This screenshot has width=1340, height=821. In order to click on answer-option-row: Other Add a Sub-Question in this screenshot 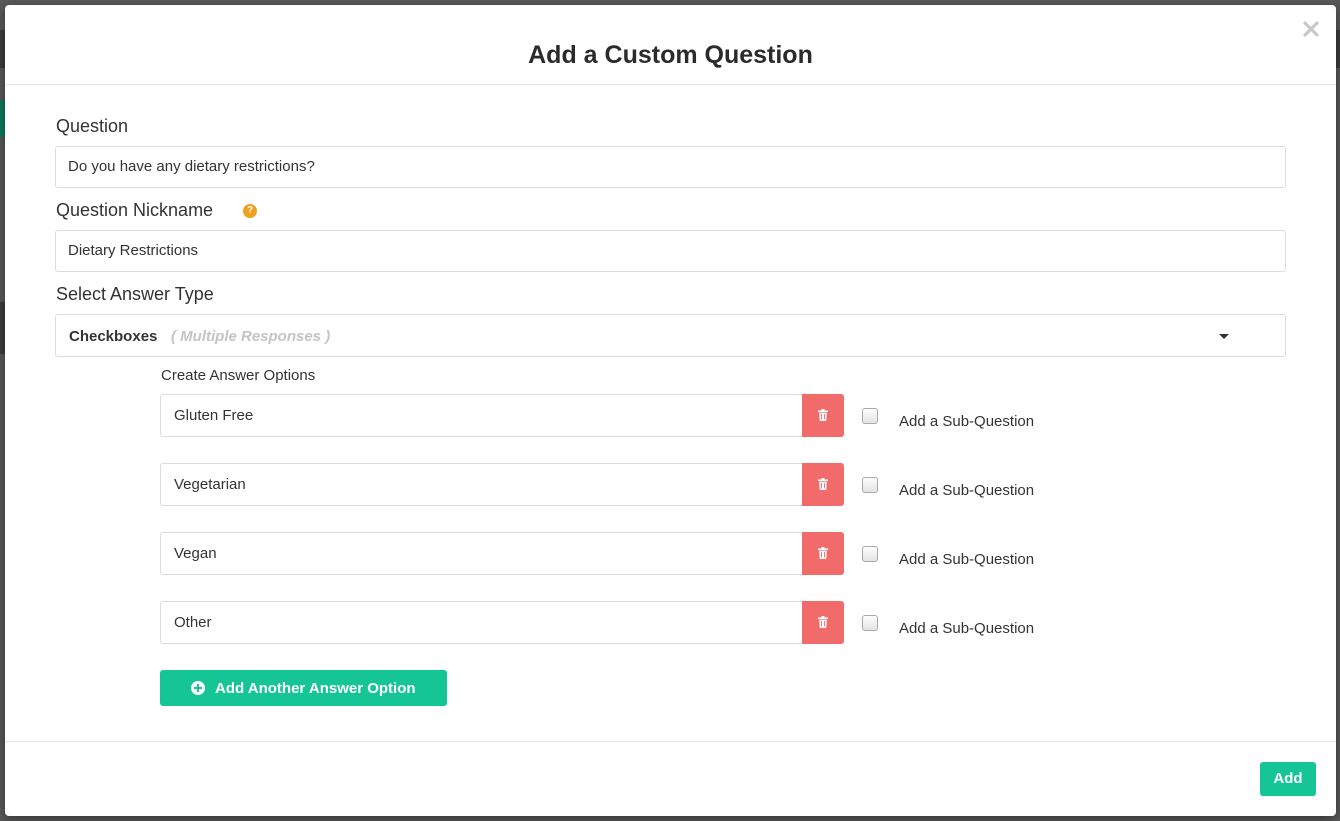, I will do `click(610, 622)`.